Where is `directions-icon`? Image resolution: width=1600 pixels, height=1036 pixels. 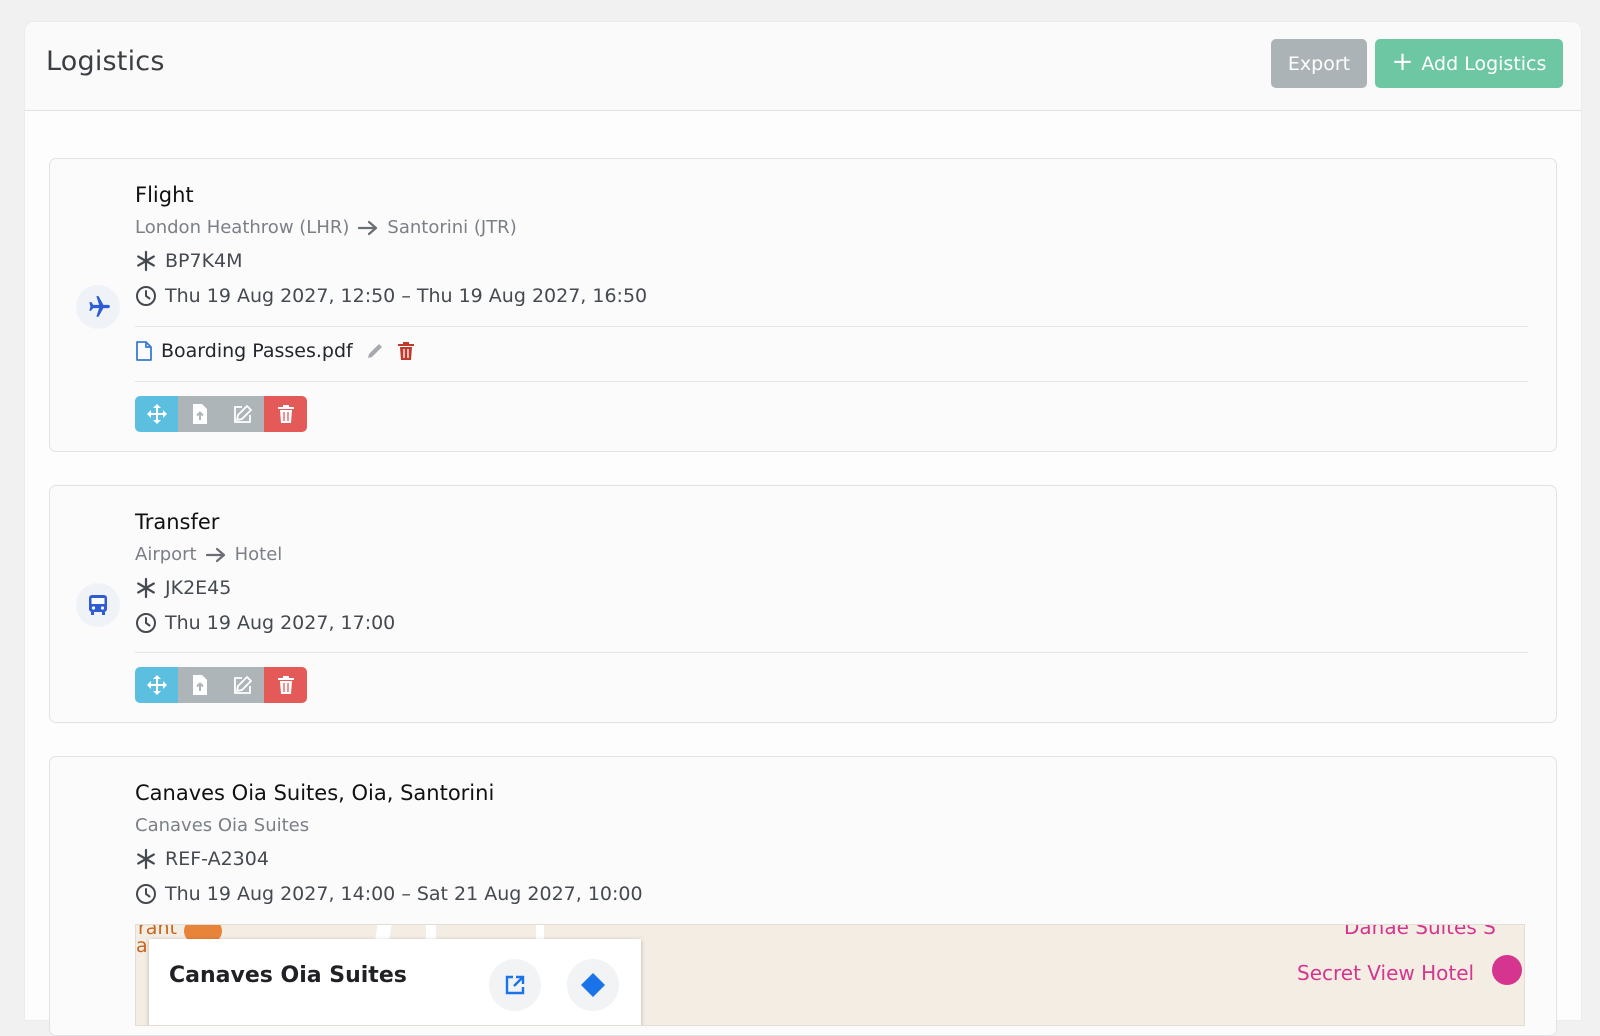 directions-icon is located at coordinates (593, 985).